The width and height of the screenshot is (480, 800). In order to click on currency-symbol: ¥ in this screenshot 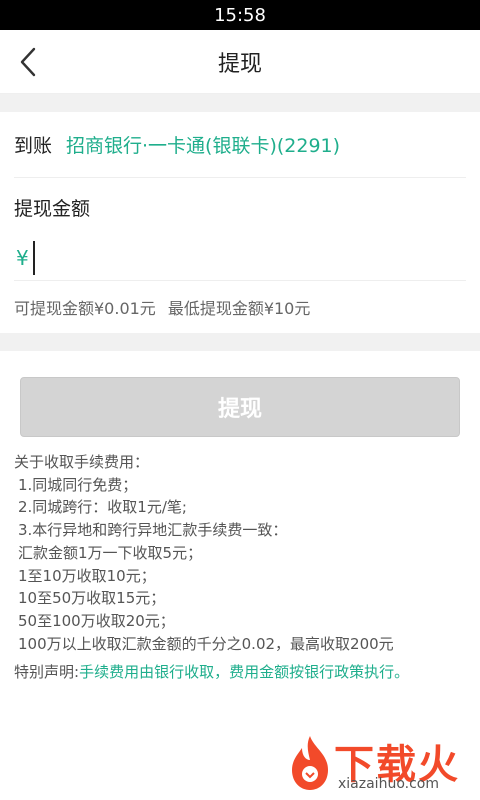, I will do `click(22, 258)`.